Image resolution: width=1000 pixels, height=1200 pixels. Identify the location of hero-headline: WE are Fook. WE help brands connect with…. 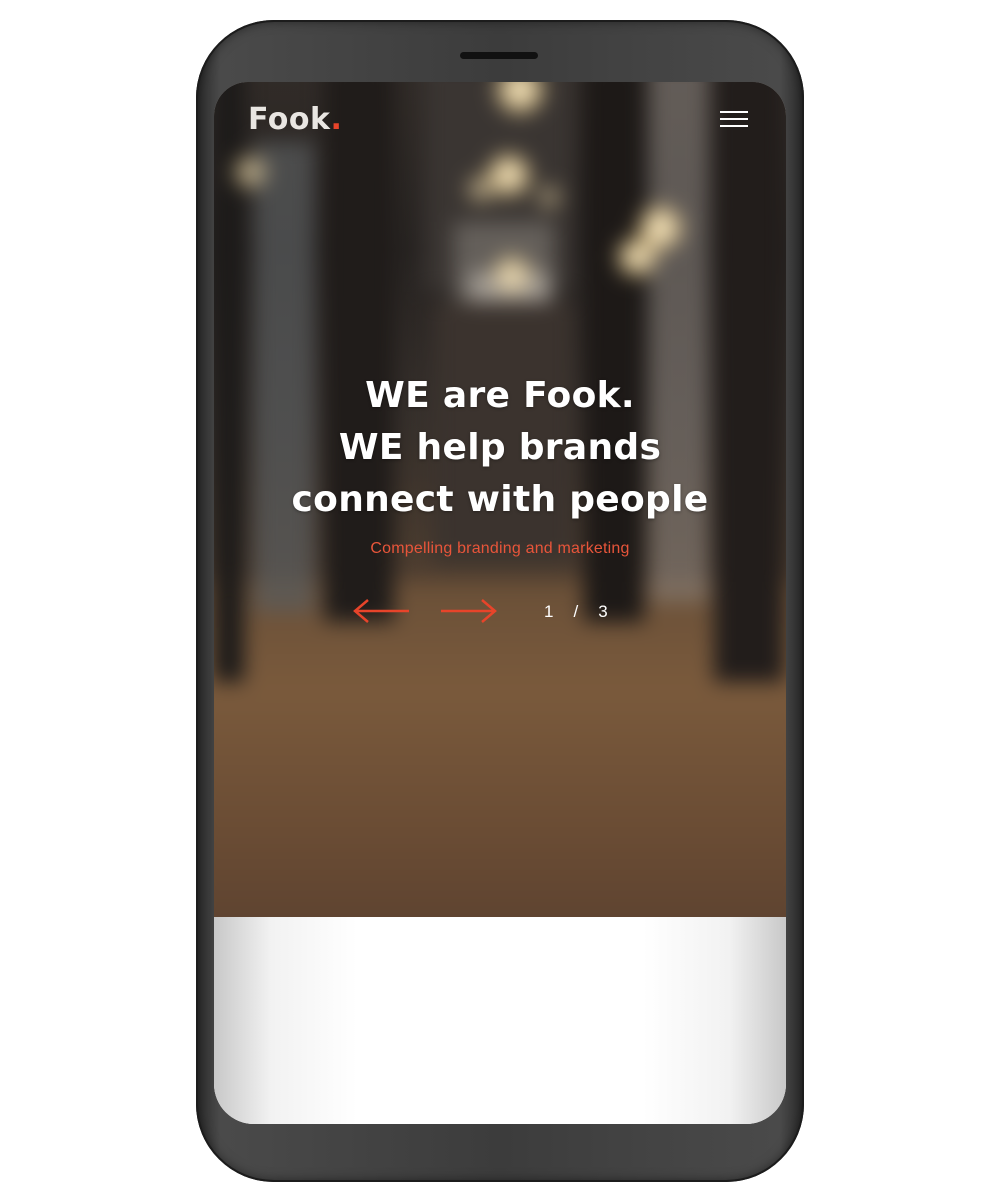
(500, 448).